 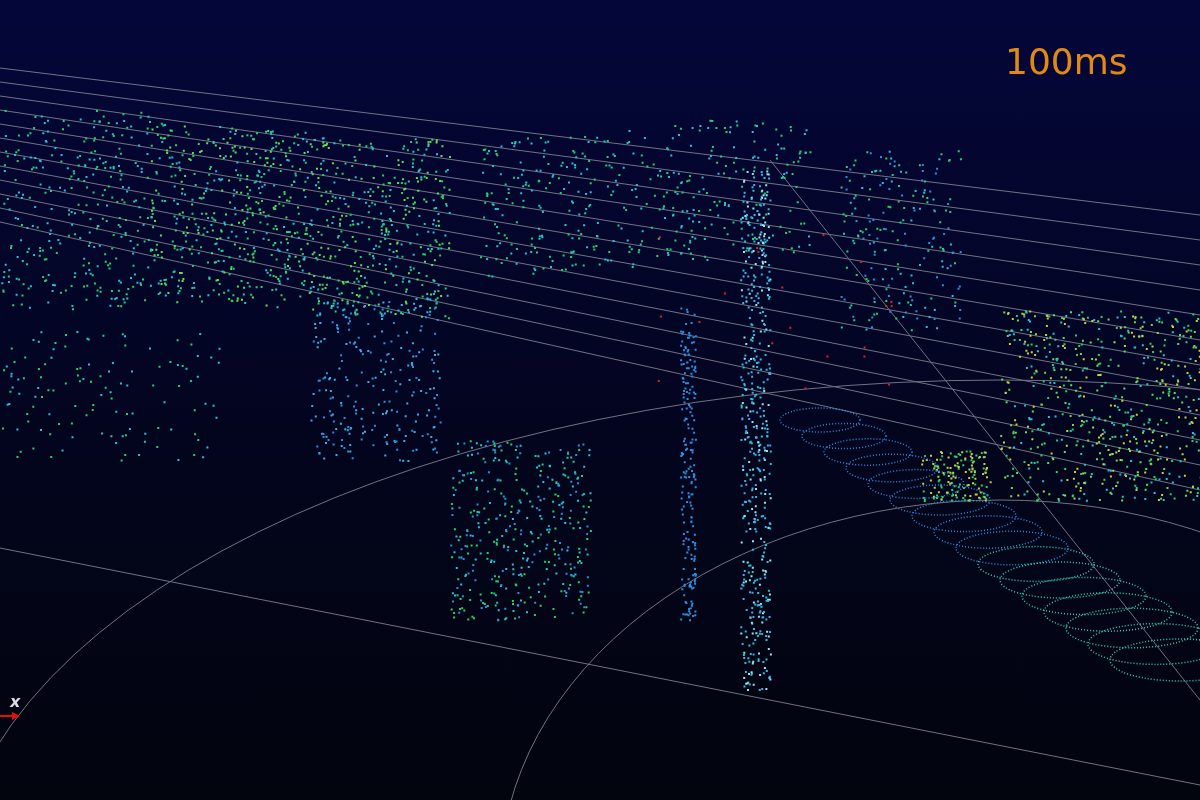 What do you see at coordinates (10, 716) in the screenshot?
I see `axis-arrow-icon` at bounding box center [10, 716].